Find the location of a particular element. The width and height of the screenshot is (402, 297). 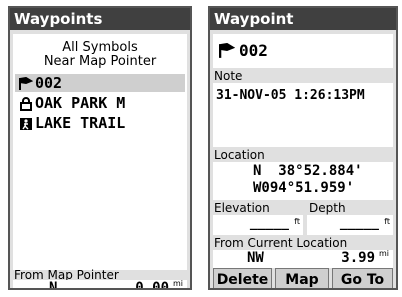

list-item: OAK PARK M is located at coordinates (100, 103).